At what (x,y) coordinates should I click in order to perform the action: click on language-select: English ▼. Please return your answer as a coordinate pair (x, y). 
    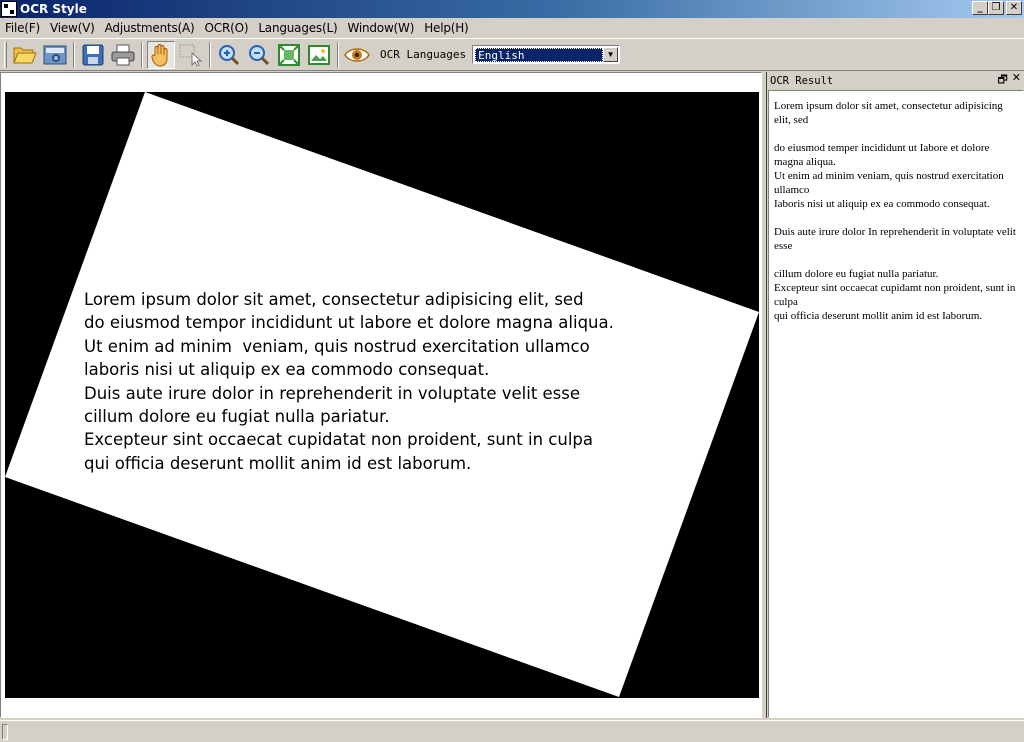
    Looking at the image, I should click on (546, 54).